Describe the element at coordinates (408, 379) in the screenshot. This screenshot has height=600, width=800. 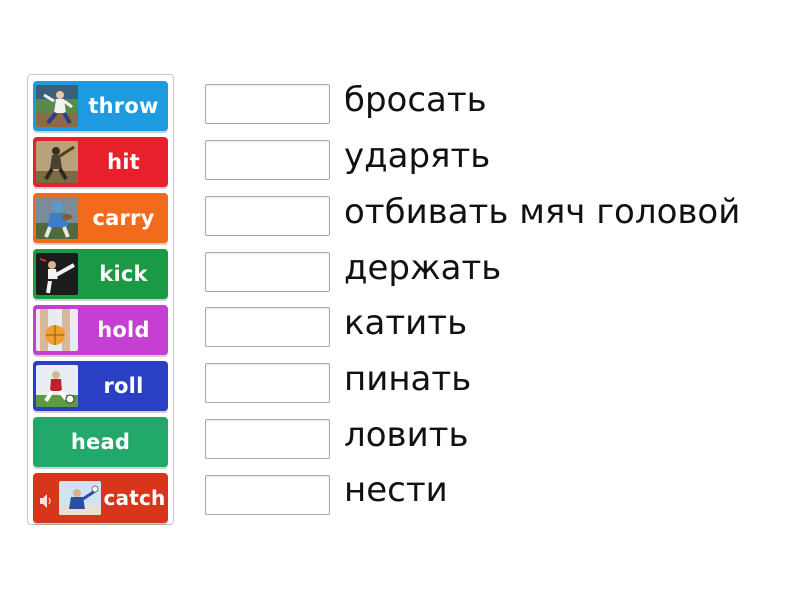
I see `target-text: пинать` at that location.